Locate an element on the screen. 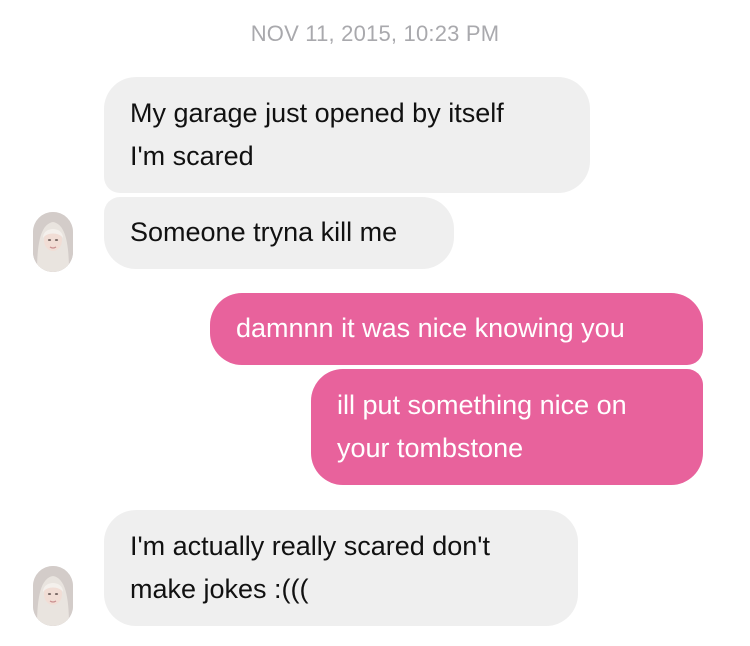 Image resolution: width=750 pixels, height=646 pixels. message-text-line: My garage just opened by itself is located at coordinates (317, 113).